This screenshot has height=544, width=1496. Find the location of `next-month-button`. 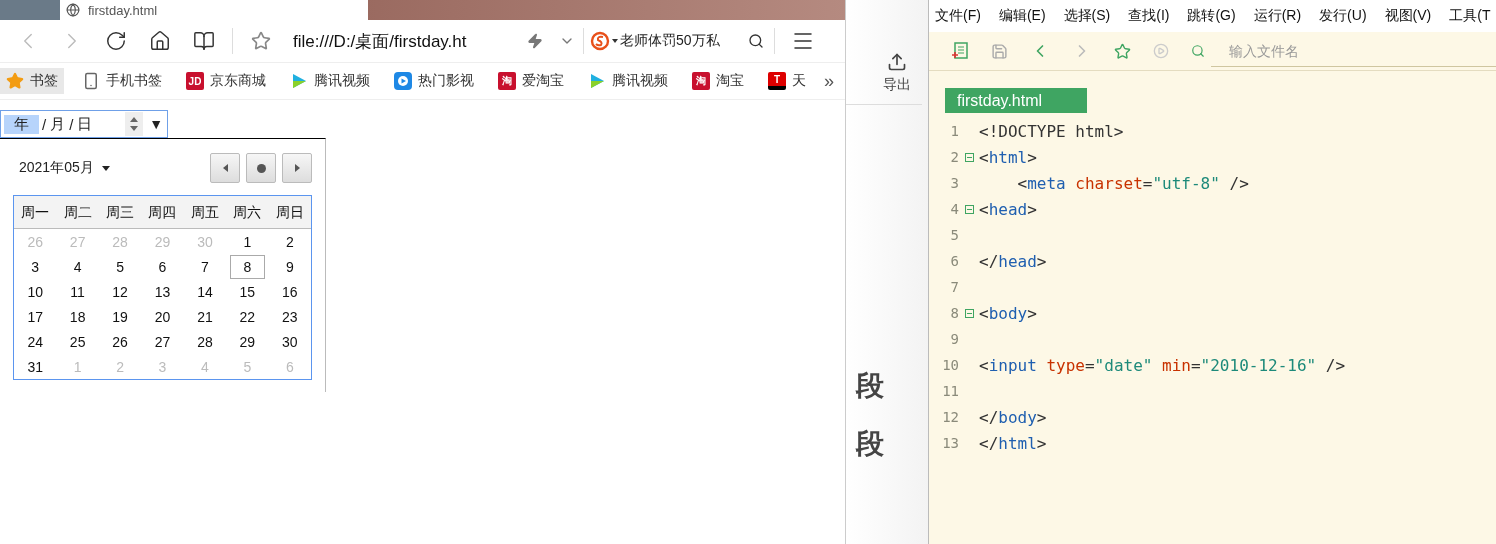

next-month-button is located at coordinates (297, 168).